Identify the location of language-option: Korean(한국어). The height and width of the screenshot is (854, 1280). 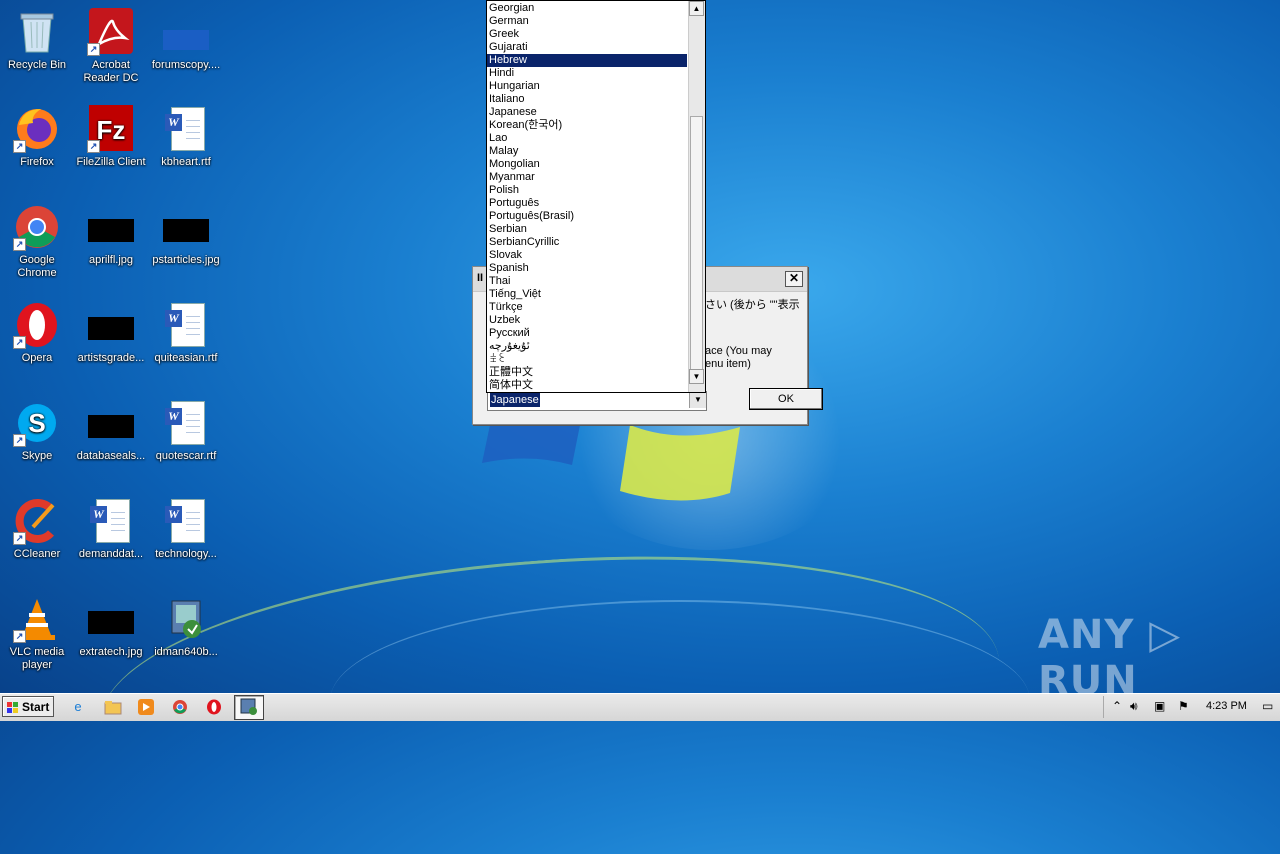
(587, 125).